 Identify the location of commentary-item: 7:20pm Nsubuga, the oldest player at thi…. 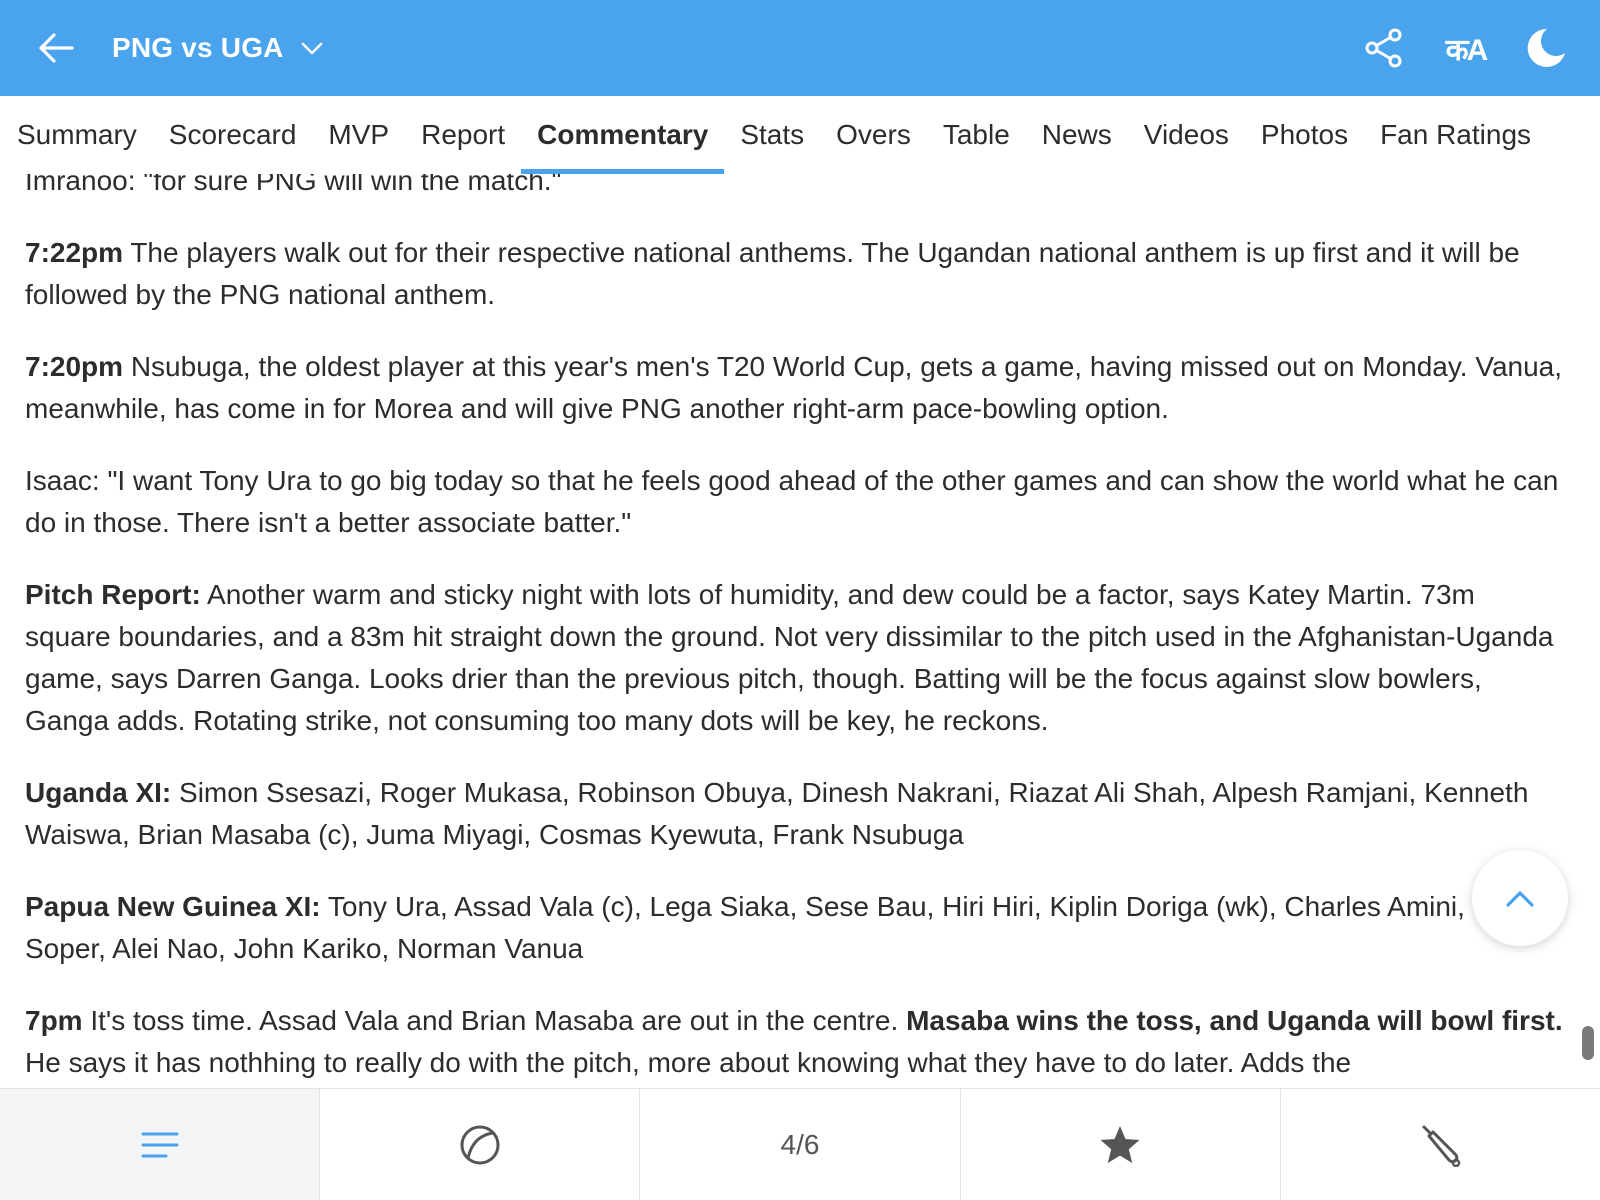
(794, 387).